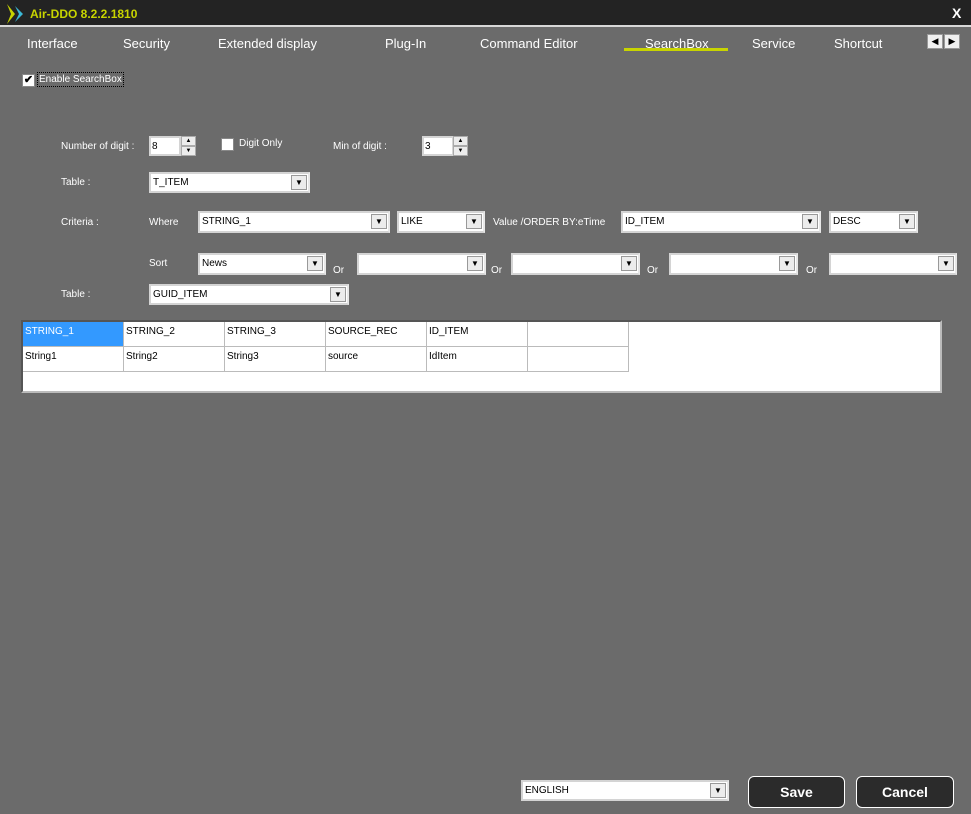  I want to click on sort-label: Sort, so click(158, 263).